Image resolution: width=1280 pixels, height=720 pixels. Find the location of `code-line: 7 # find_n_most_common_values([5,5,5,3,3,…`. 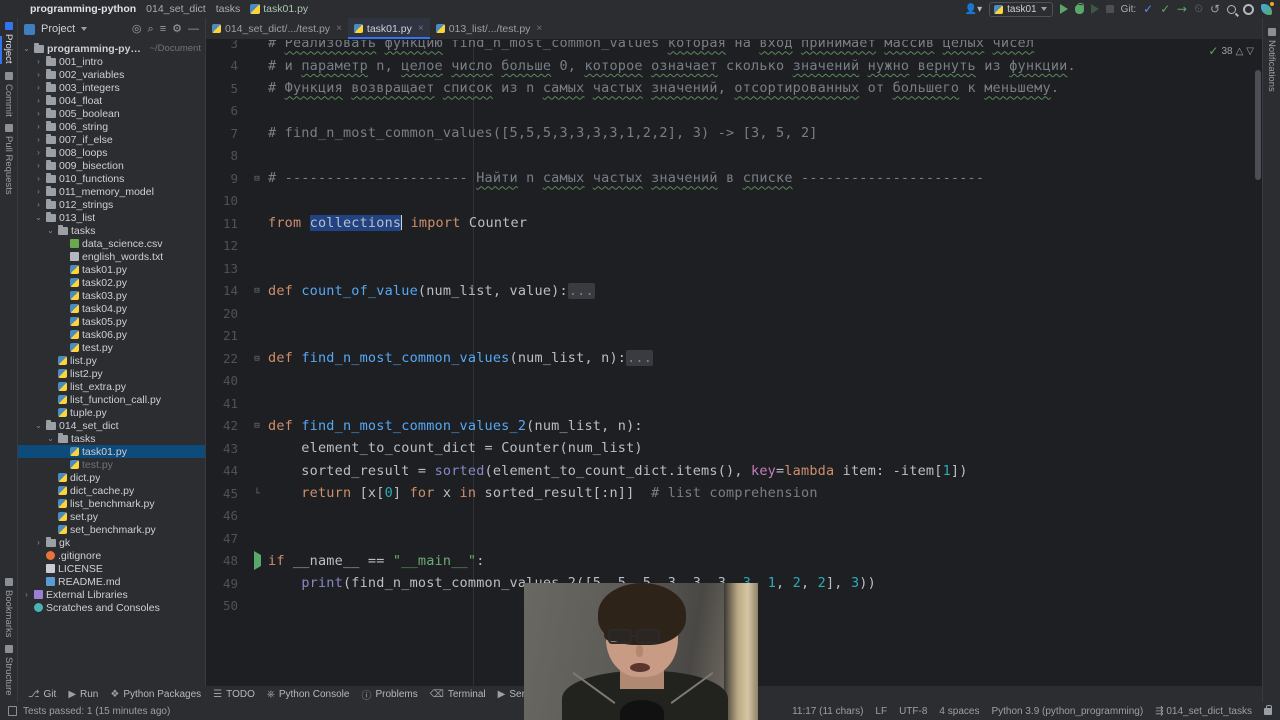

code-line: 7 # find_n_most_common_values([5,5,5,3,3,… is located at coordinates (734, 133).